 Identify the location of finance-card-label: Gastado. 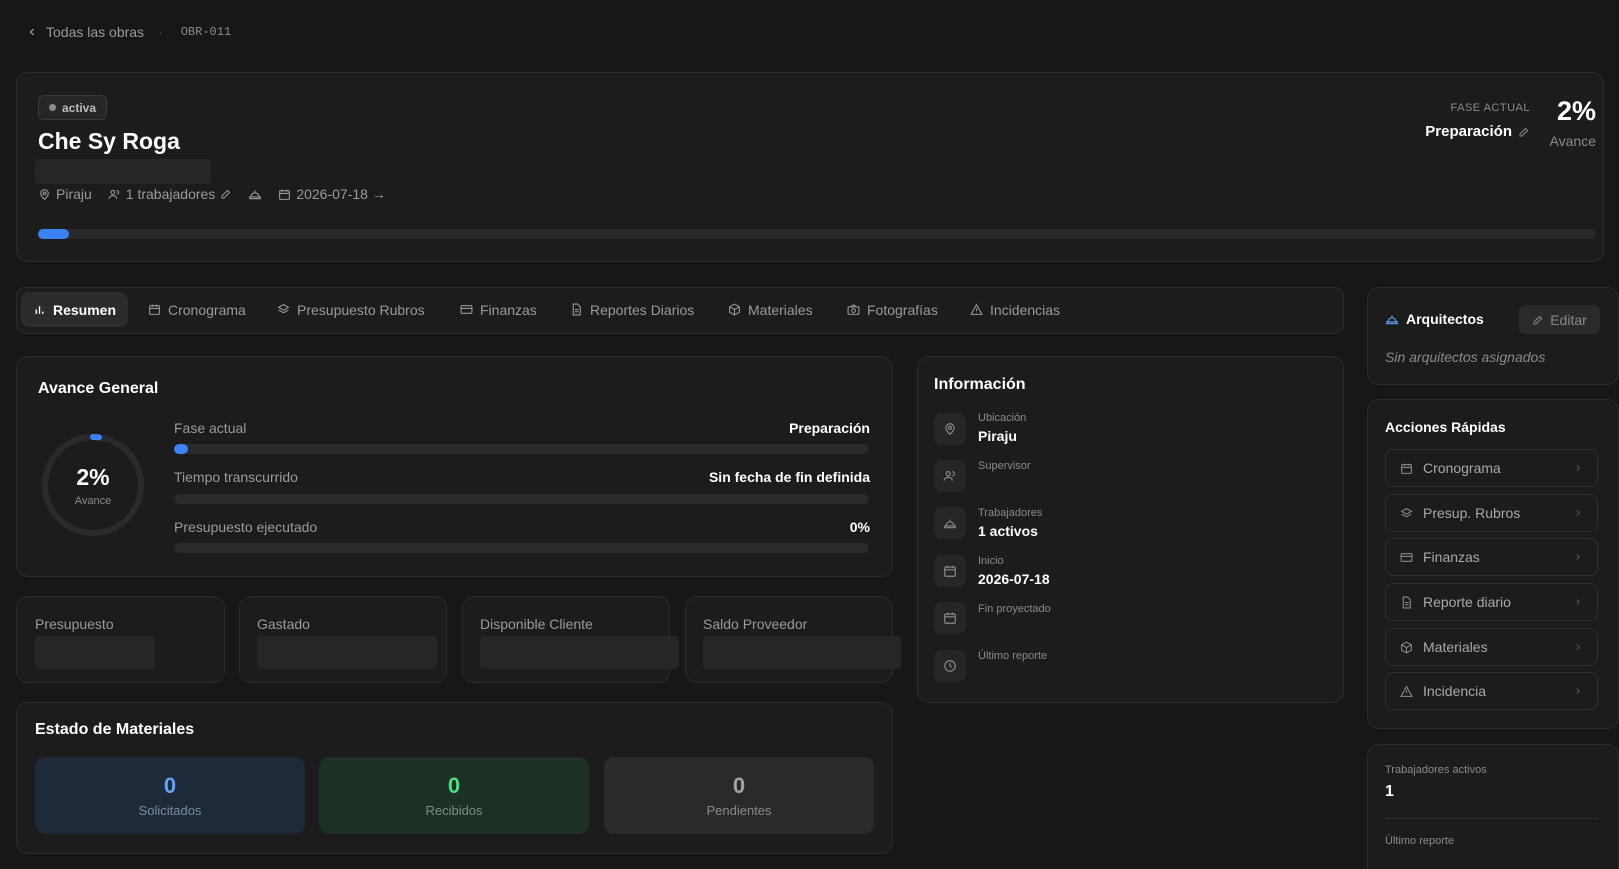
(283, 624).